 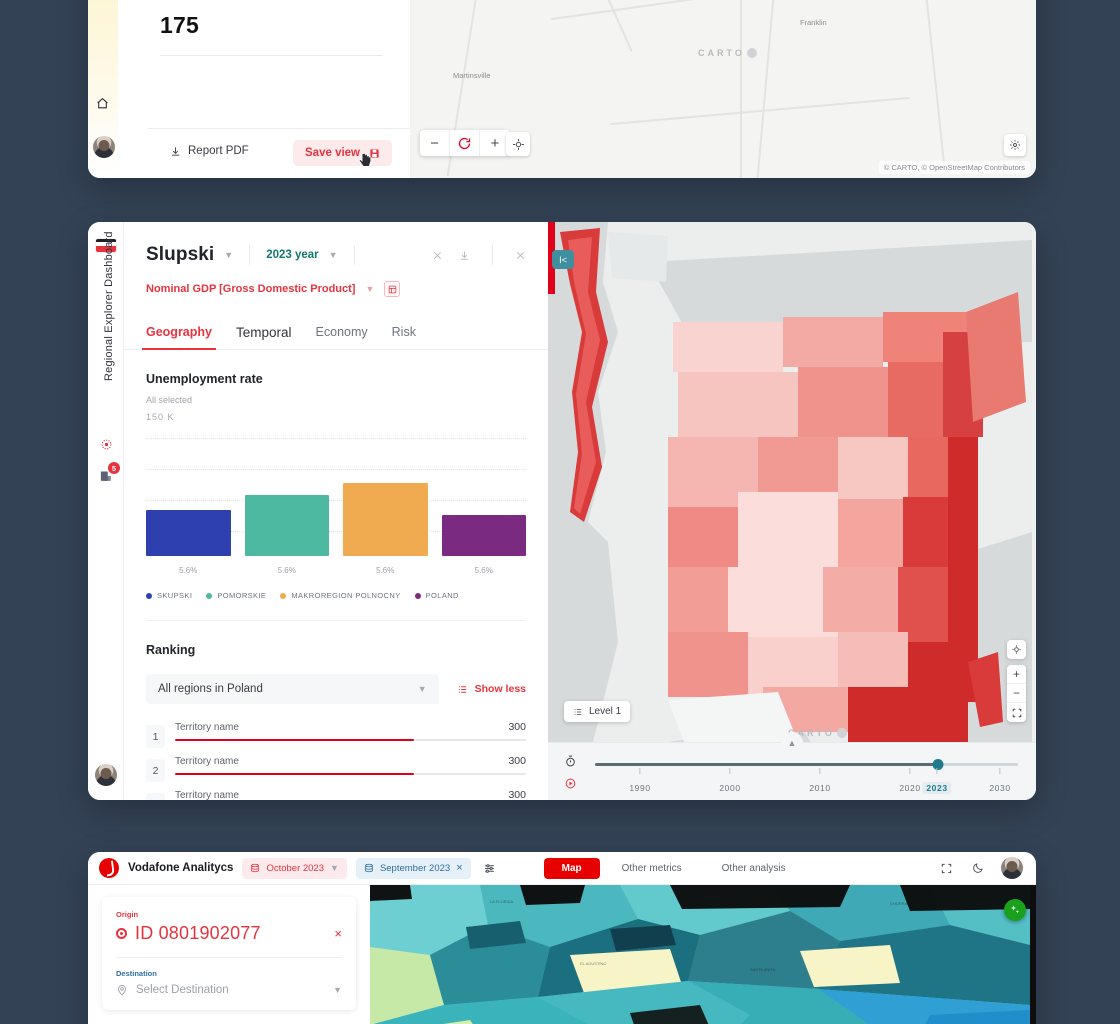 What do you see at coordinates (437, 255) in the screenshot?
I see `clear-selection-icon` at bounding box center [437, 255].